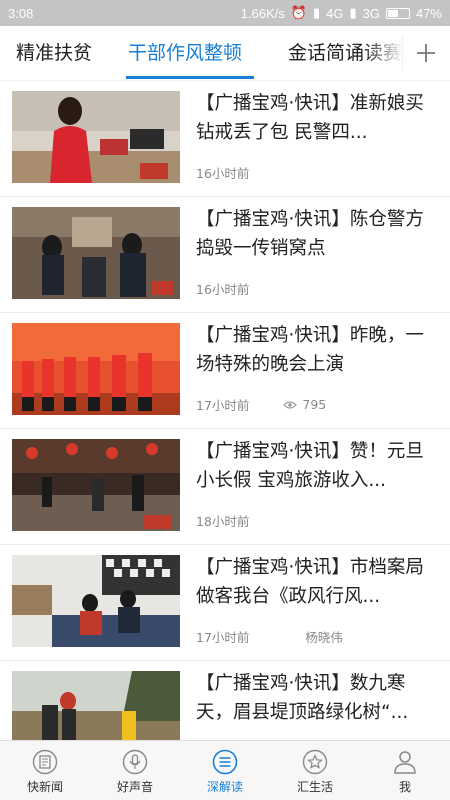 This screenshot has height=800, width=450. Describe the element at coordinates (404, 787) in the screenshot. I see `nav-label: 我` at that location.